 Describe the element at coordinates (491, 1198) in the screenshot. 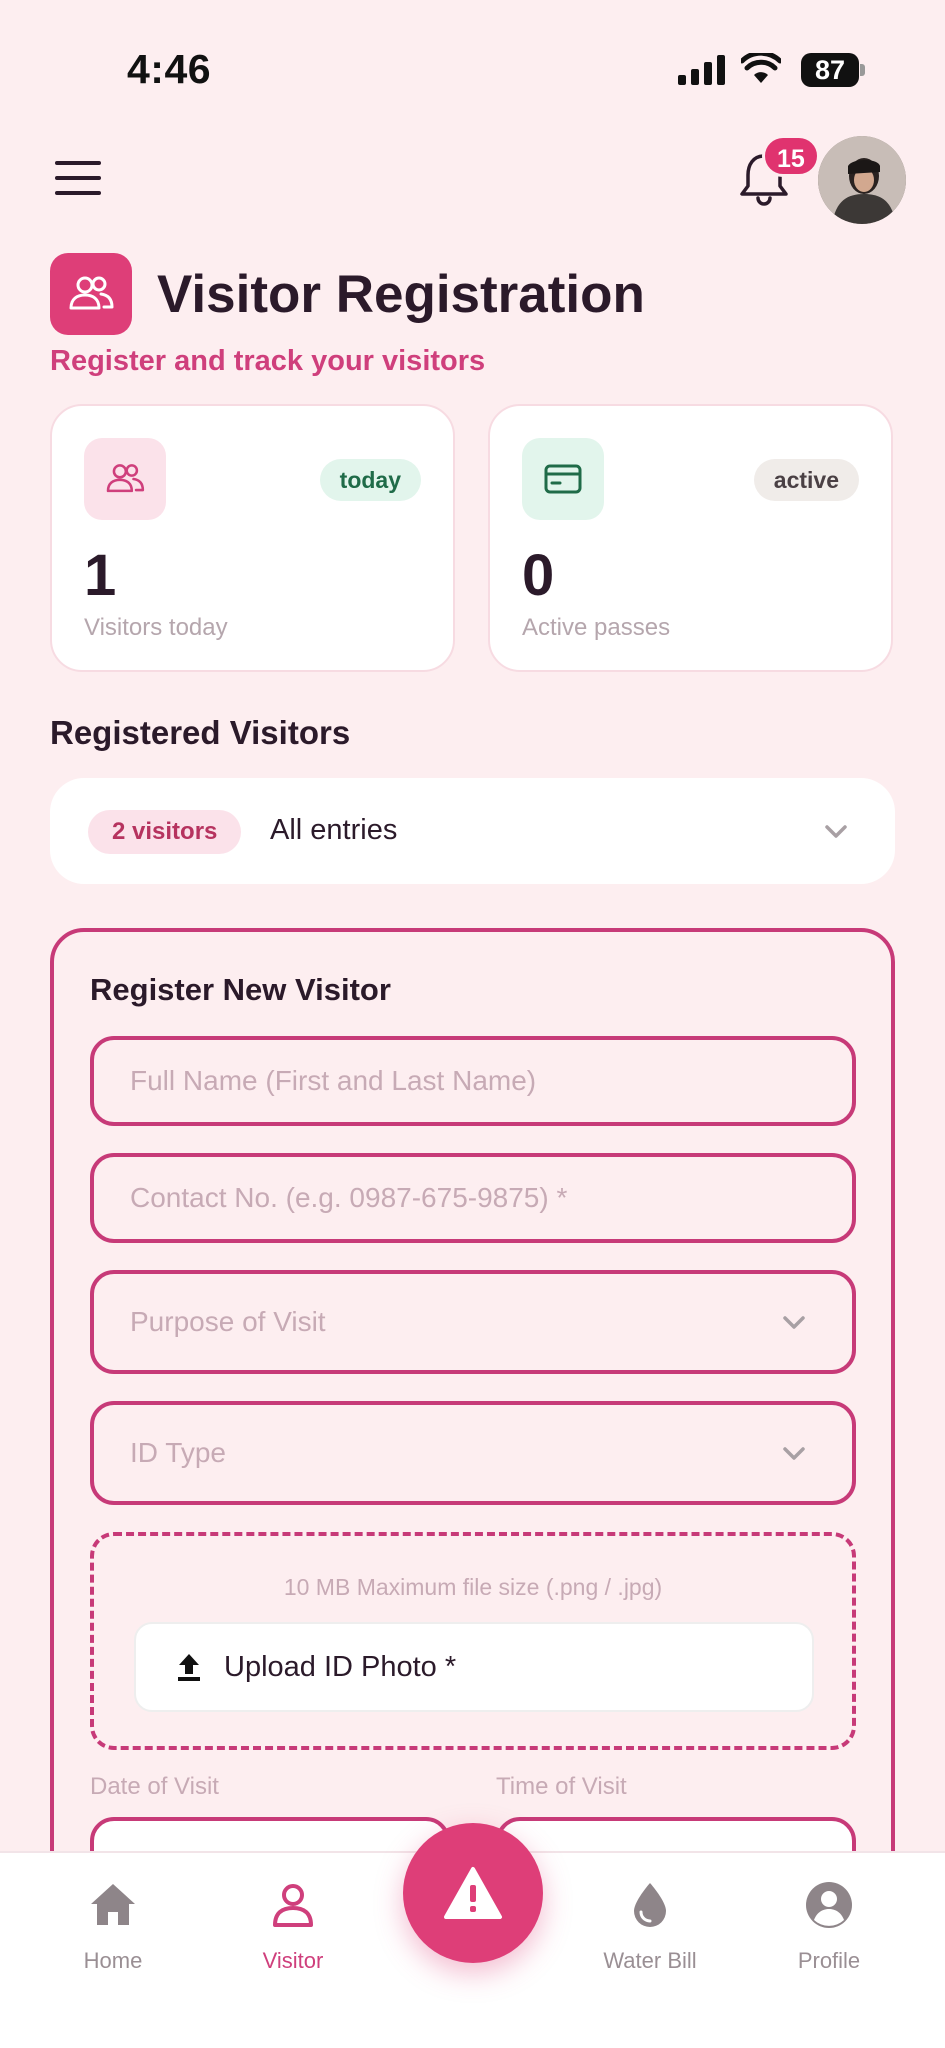

I see `contact-input` at that location.